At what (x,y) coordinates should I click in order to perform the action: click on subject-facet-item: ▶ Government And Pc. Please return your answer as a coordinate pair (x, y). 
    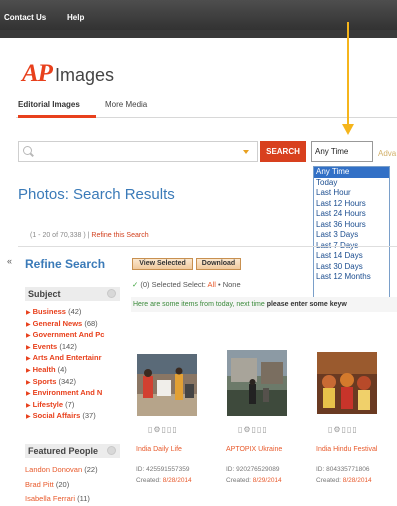
    Looking at the image, I should click on (73, 334).